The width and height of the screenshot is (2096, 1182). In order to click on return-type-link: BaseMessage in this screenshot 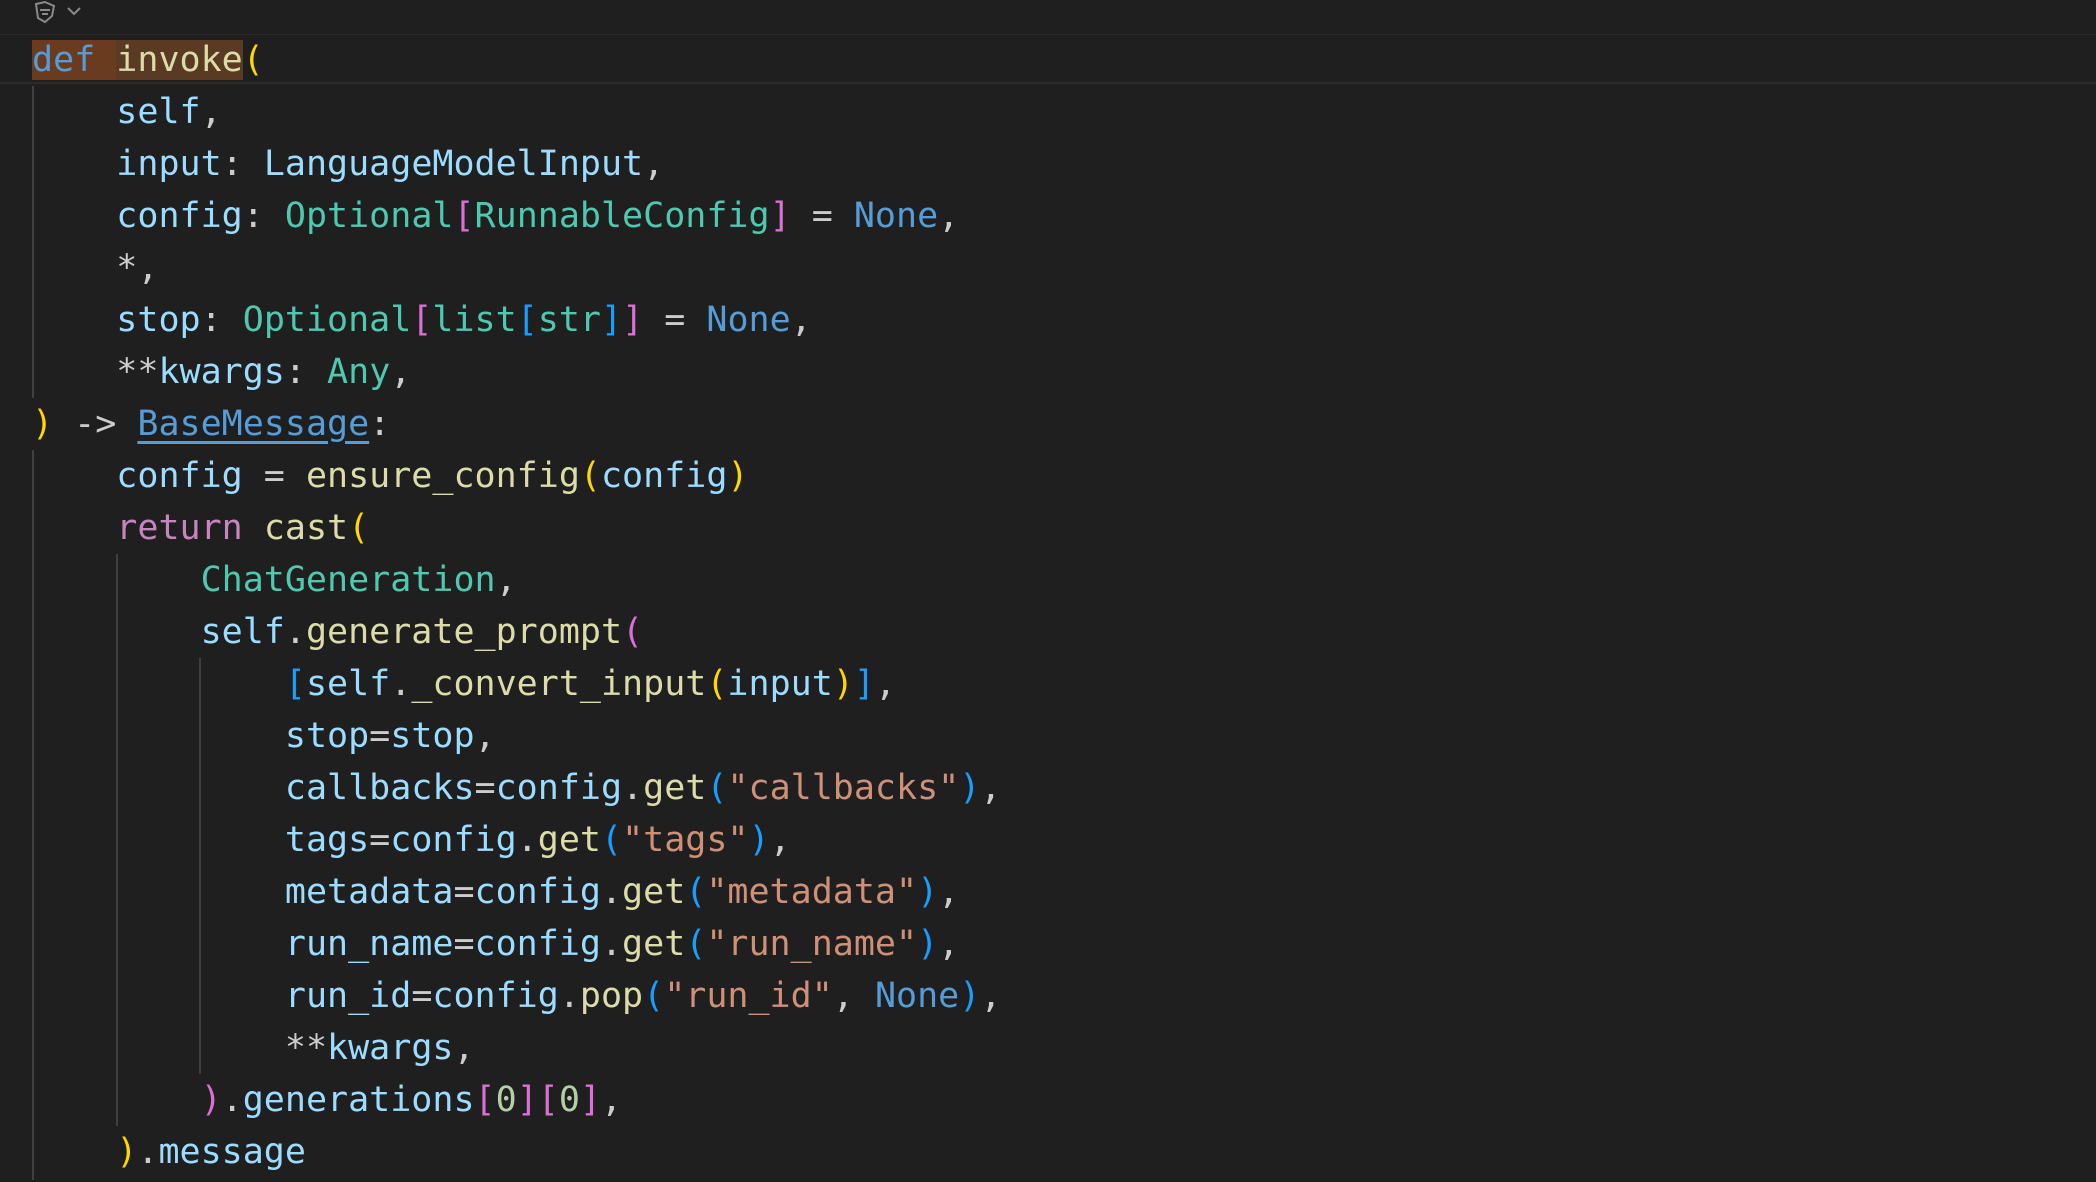, I will do `click(253, 424)`.